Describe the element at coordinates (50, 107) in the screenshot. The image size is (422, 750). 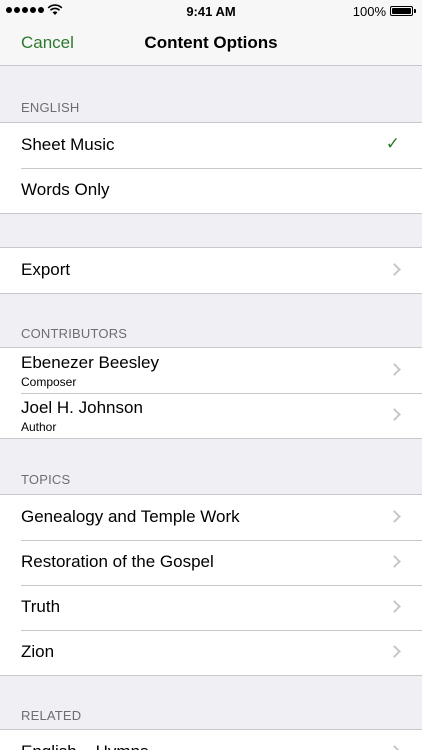
I see `section-header-english: ENGLISH` at that location.